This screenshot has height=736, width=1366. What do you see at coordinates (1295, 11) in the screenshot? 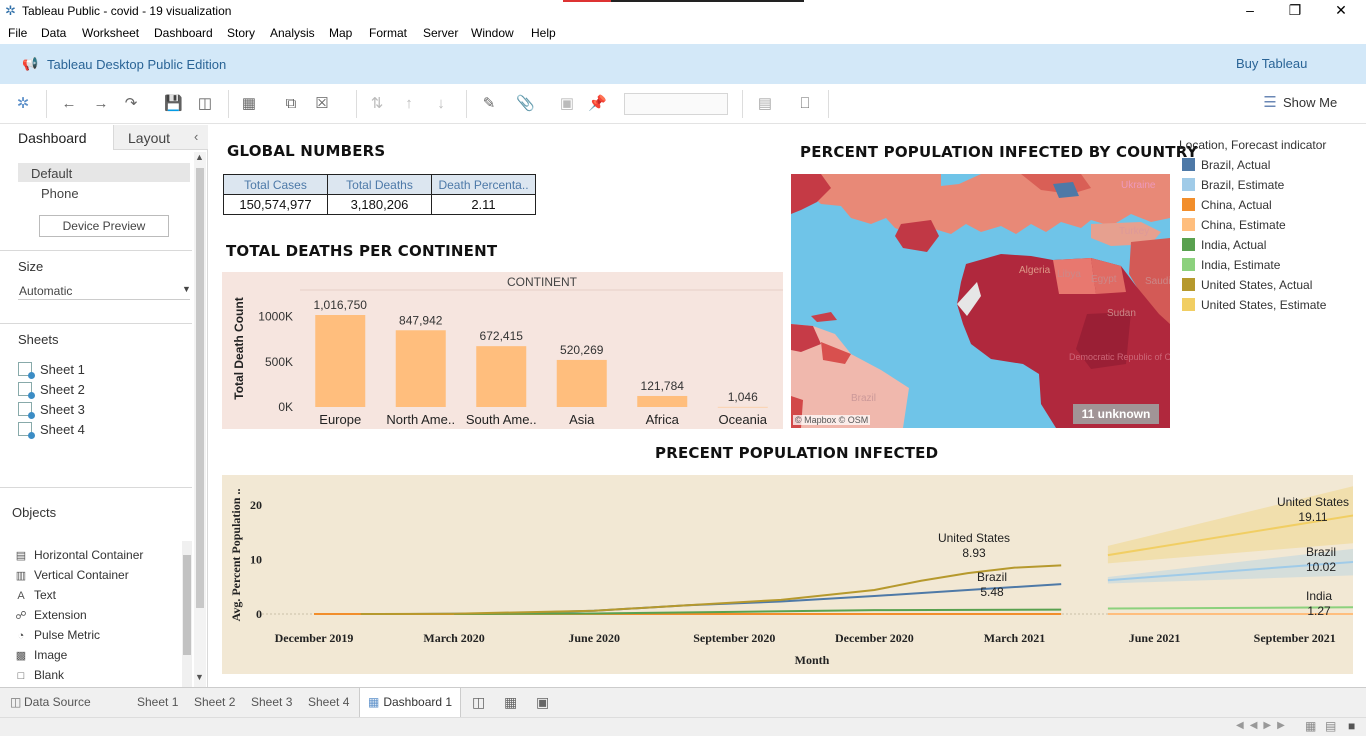
I see `restore-icon: ❐` at bounding box center [1295, 11].